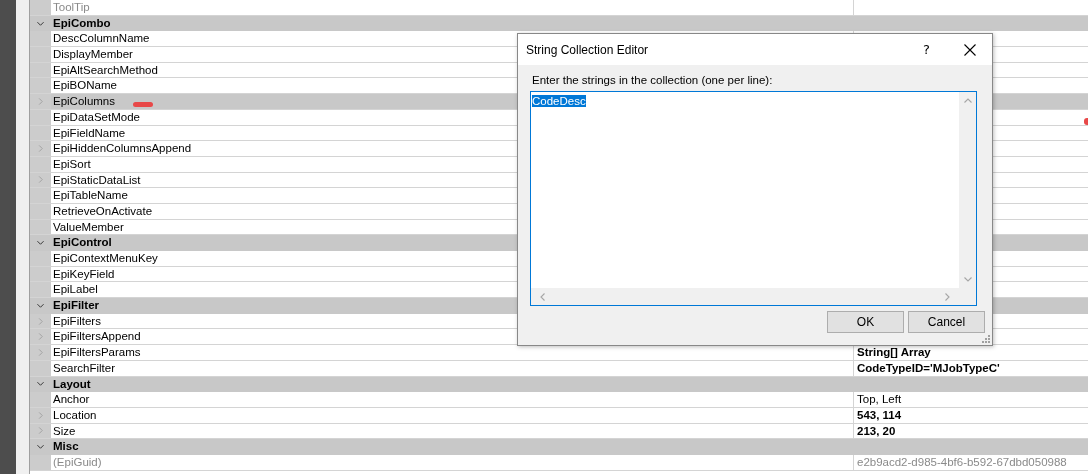 The height and width of the screenshot is (474, 1088). I want to click on property-name: ToolTip, so click(452, 7).